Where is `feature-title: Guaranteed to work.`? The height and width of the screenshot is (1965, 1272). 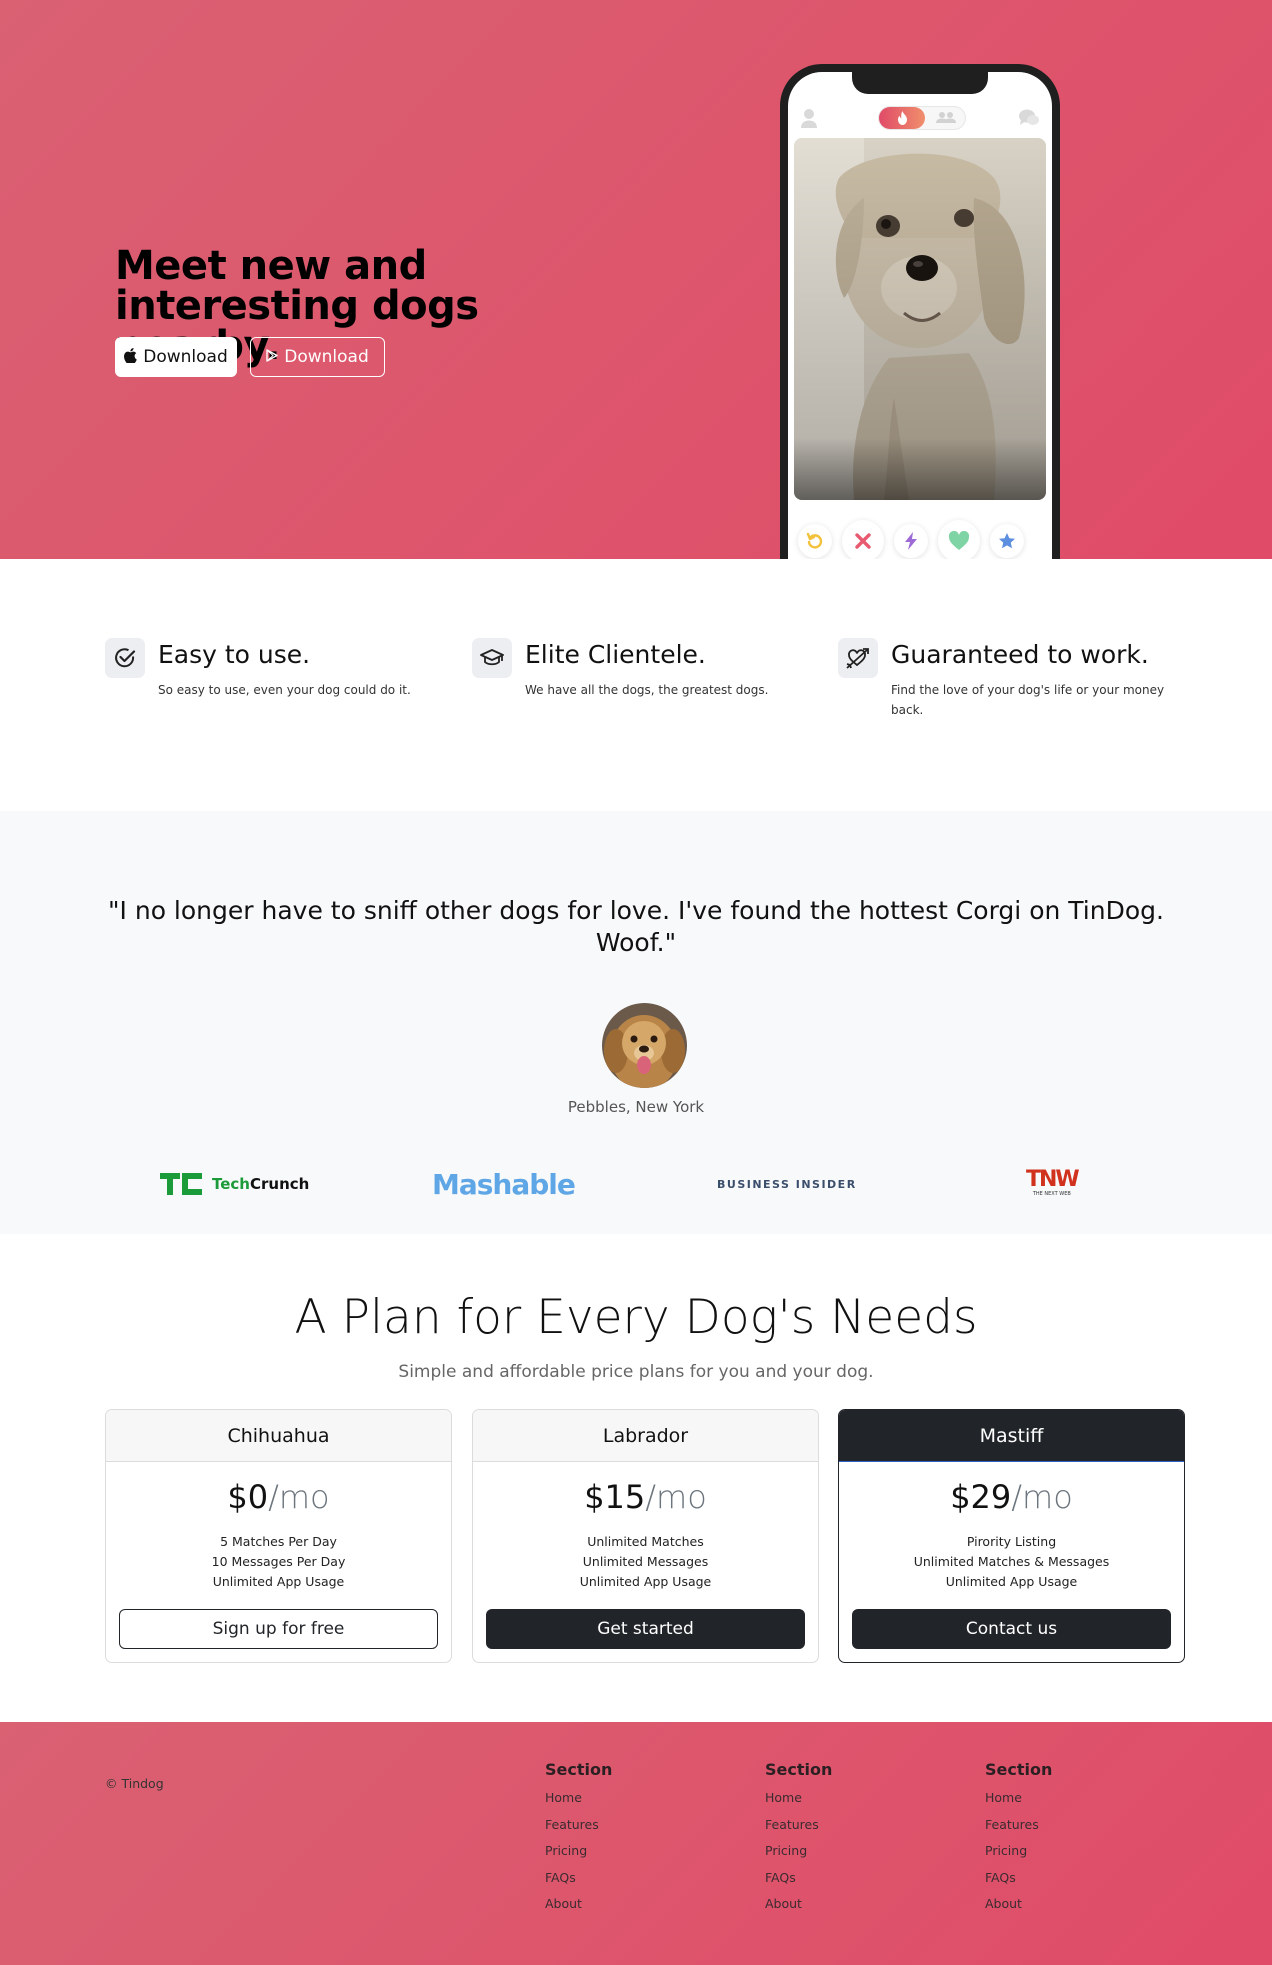 feature-title: Guaranteed to work. is located at coordinates (1020, 654).